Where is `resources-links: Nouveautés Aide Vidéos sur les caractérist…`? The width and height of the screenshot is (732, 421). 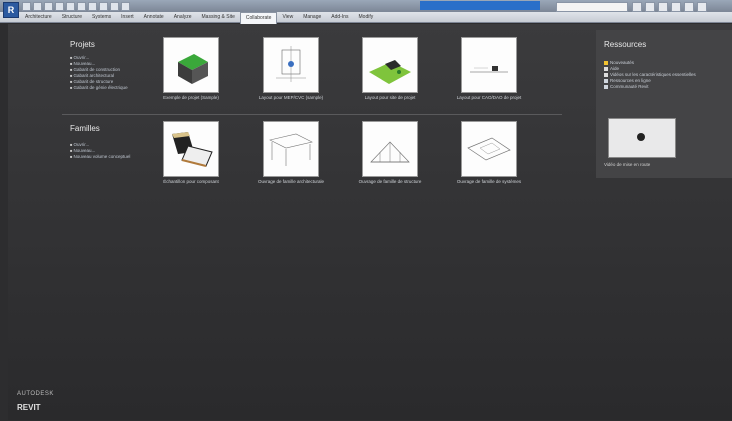
resources-links: Nouveautés Aide Vidéos sur les caractérist… is located at coordinates (650, 75).